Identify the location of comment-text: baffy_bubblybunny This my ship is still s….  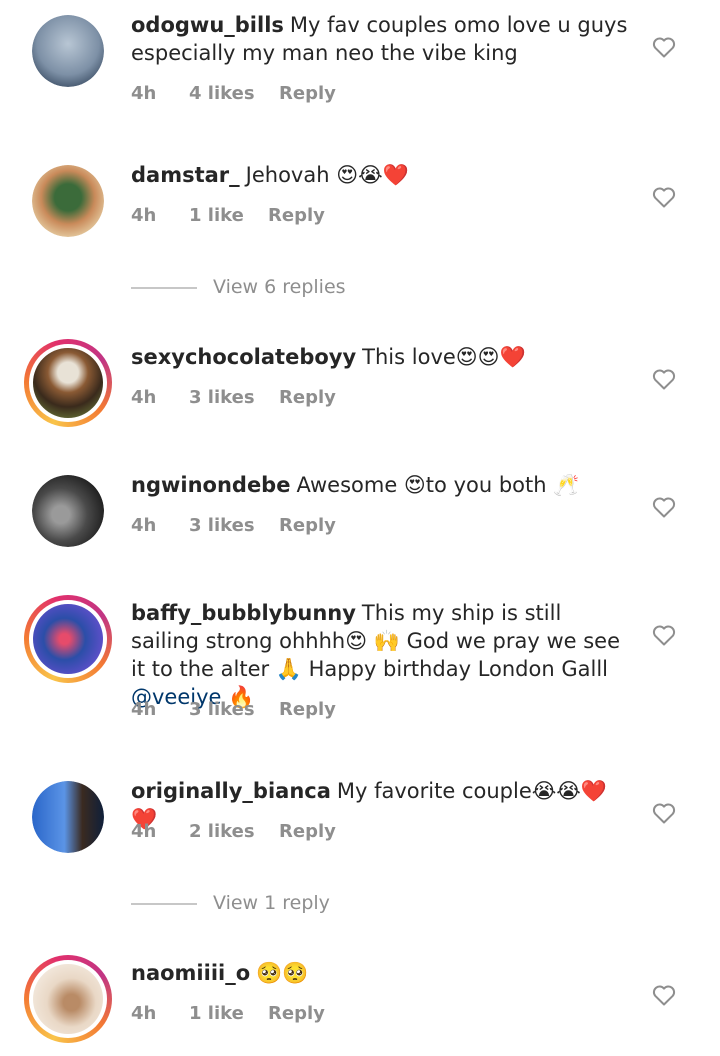
(381, 655).